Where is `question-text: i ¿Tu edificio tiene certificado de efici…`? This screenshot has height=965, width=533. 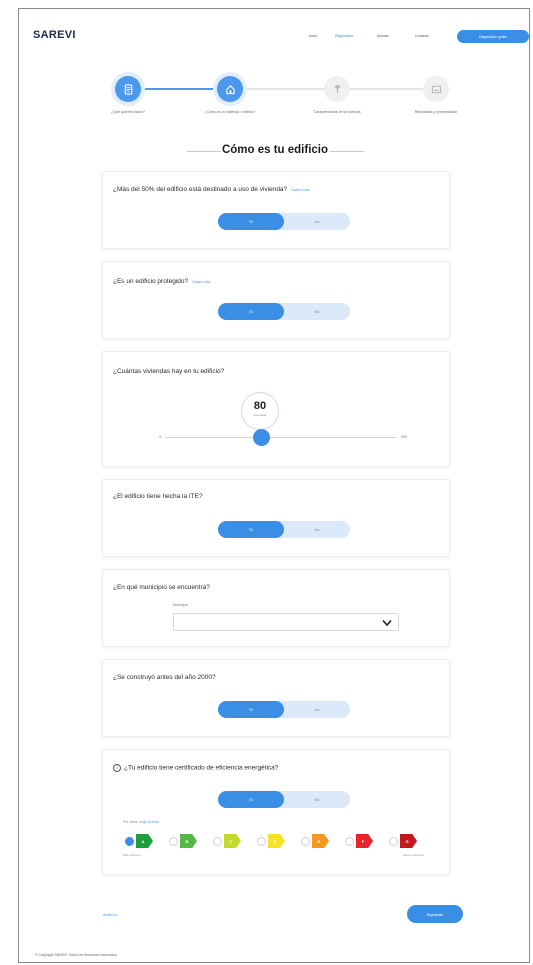
question-text: i ¿Tu edificio tiene certificado de efici… is located at coordinates (195, 768).